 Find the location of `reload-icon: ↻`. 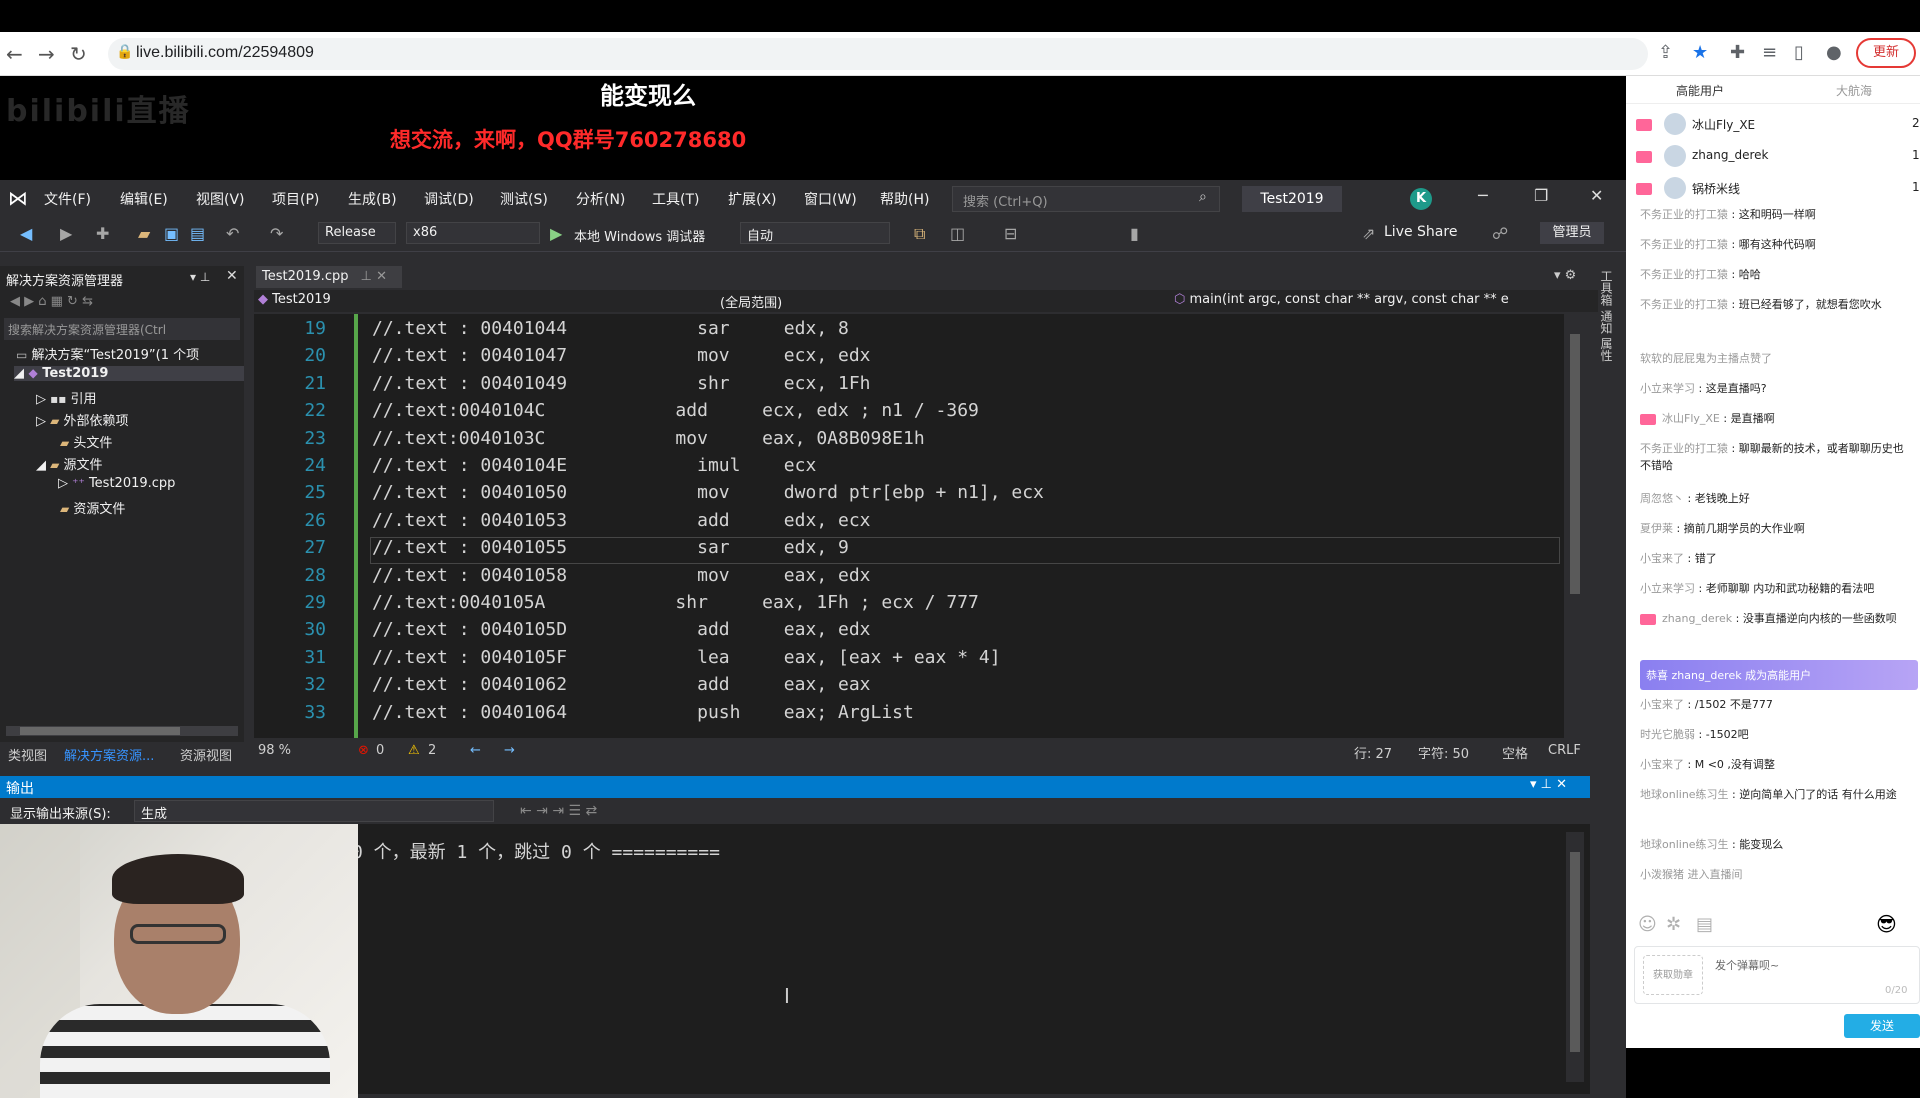

reload-icon: ↻ is located at coordinates (78, 54).